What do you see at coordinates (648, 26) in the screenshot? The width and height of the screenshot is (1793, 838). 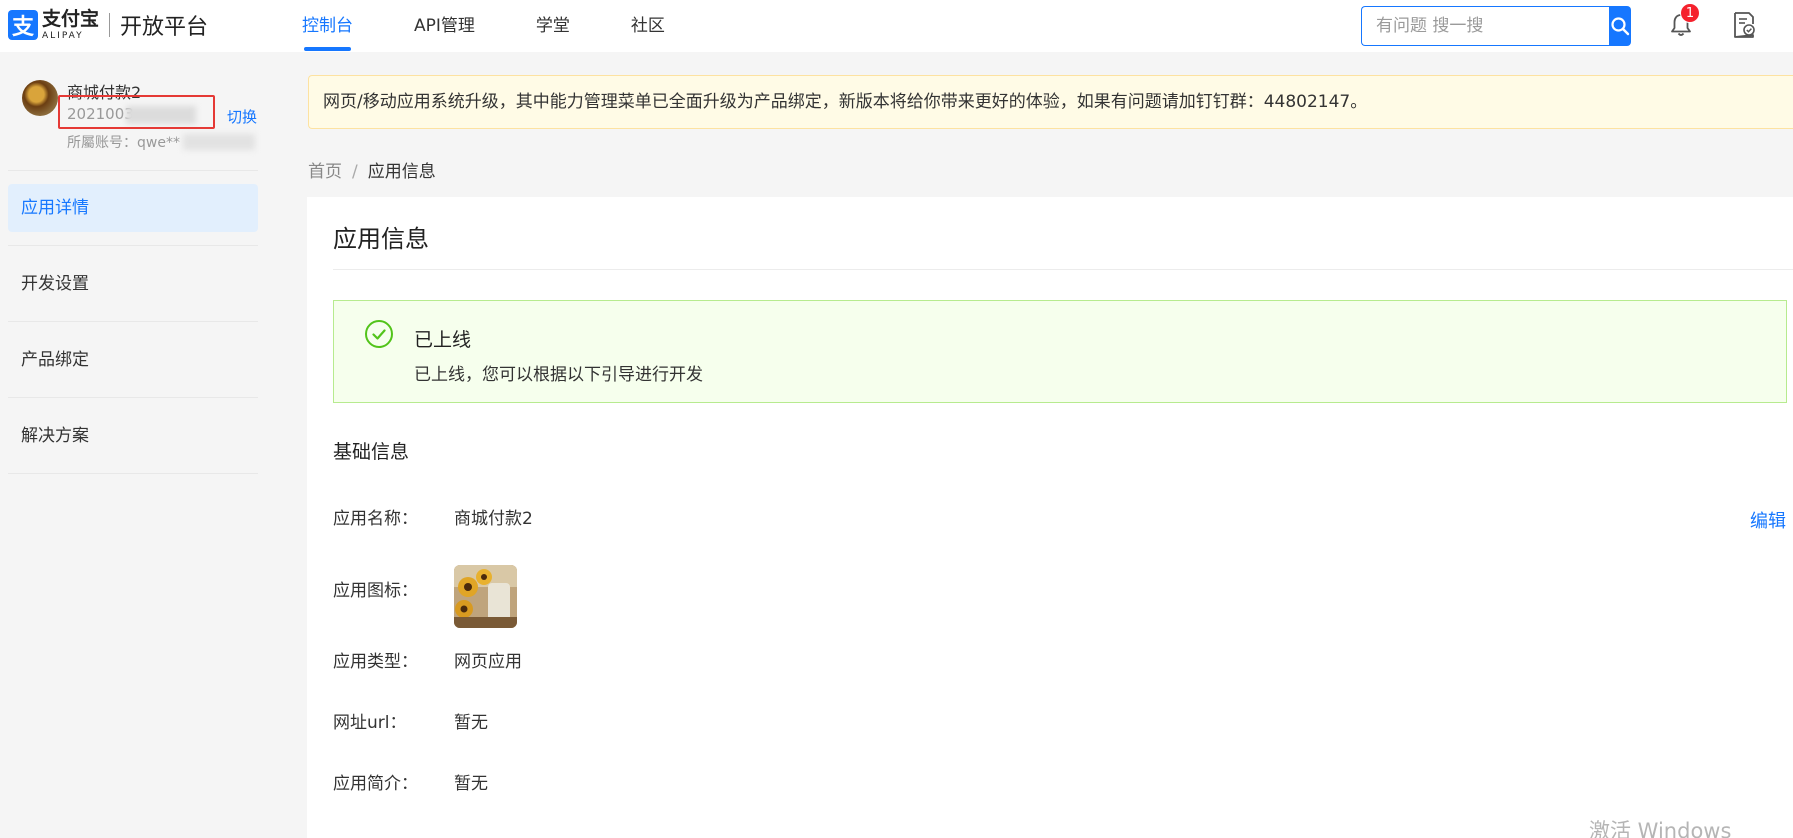 I see `nav-community: 社区` at bounding box center [648, 26].